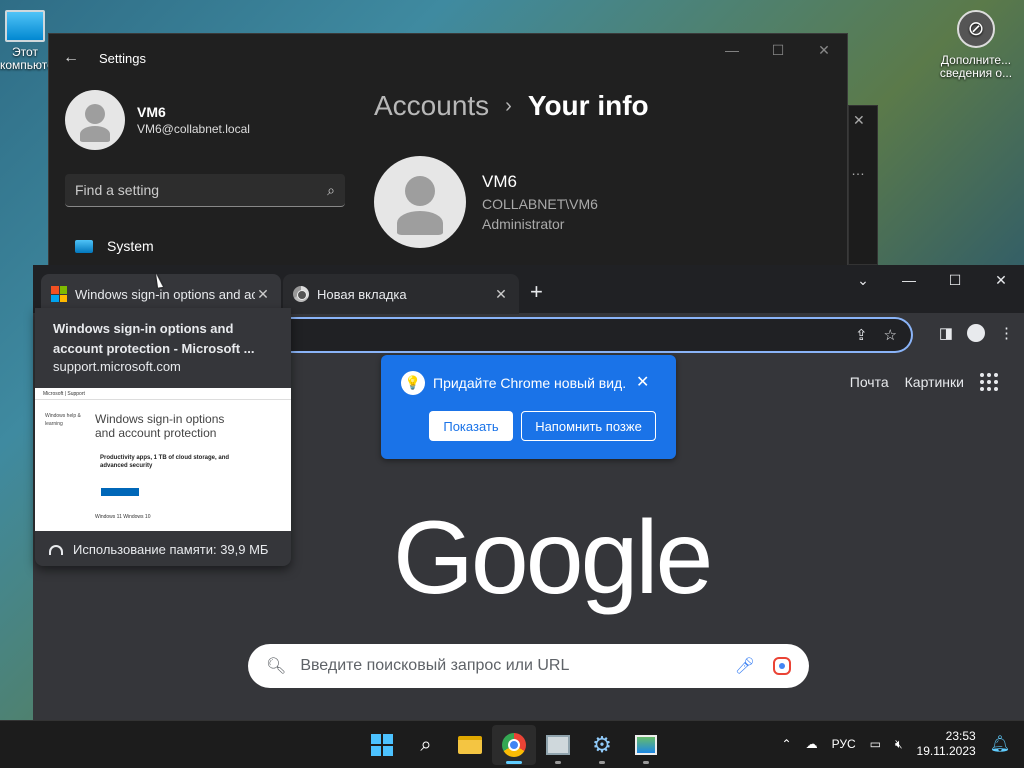 The height and width of the screenshot is (768, 1024). I want to click on memory-text: Использование памяти: 39,9 МБ, so click(171, 549).